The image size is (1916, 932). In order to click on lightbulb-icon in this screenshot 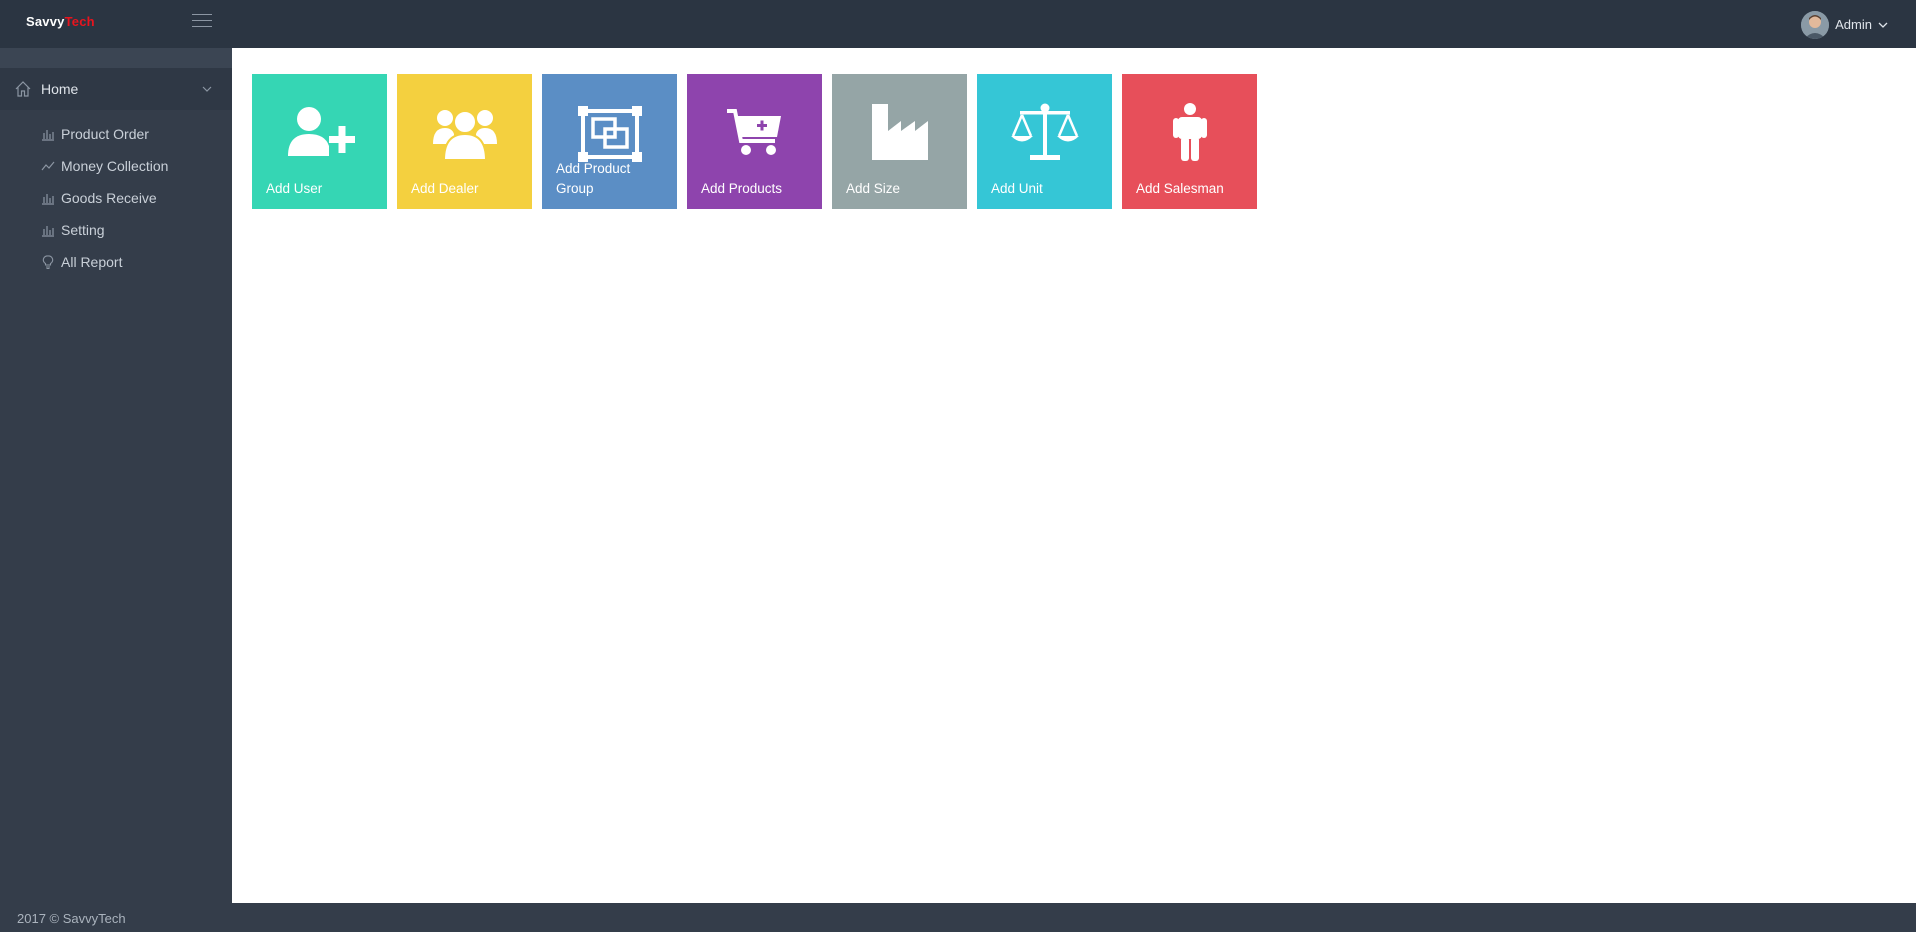, I will do `click(48, 262)`.